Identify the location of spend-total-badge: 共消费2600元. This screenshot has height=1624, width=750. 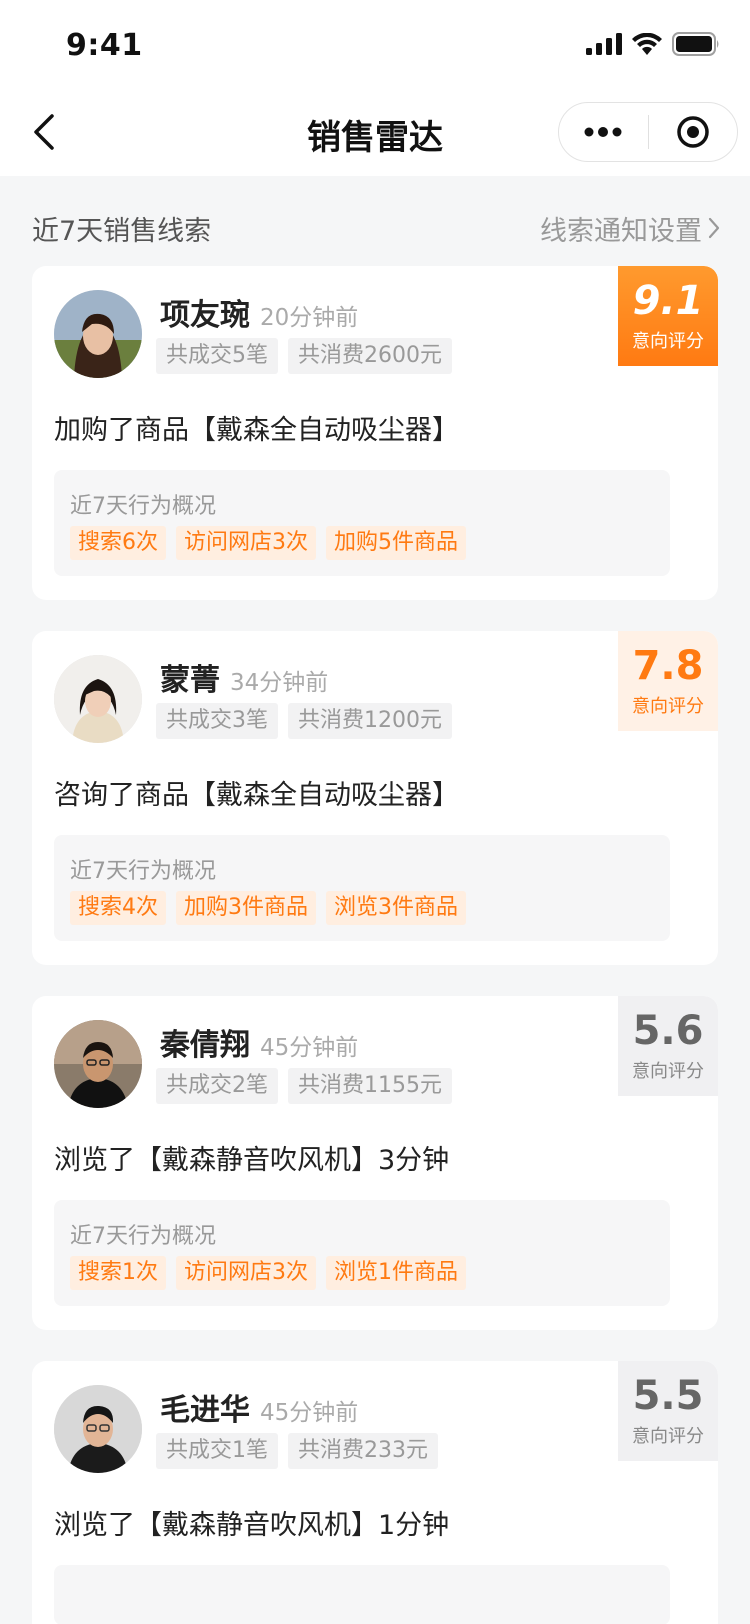
(370, 356).